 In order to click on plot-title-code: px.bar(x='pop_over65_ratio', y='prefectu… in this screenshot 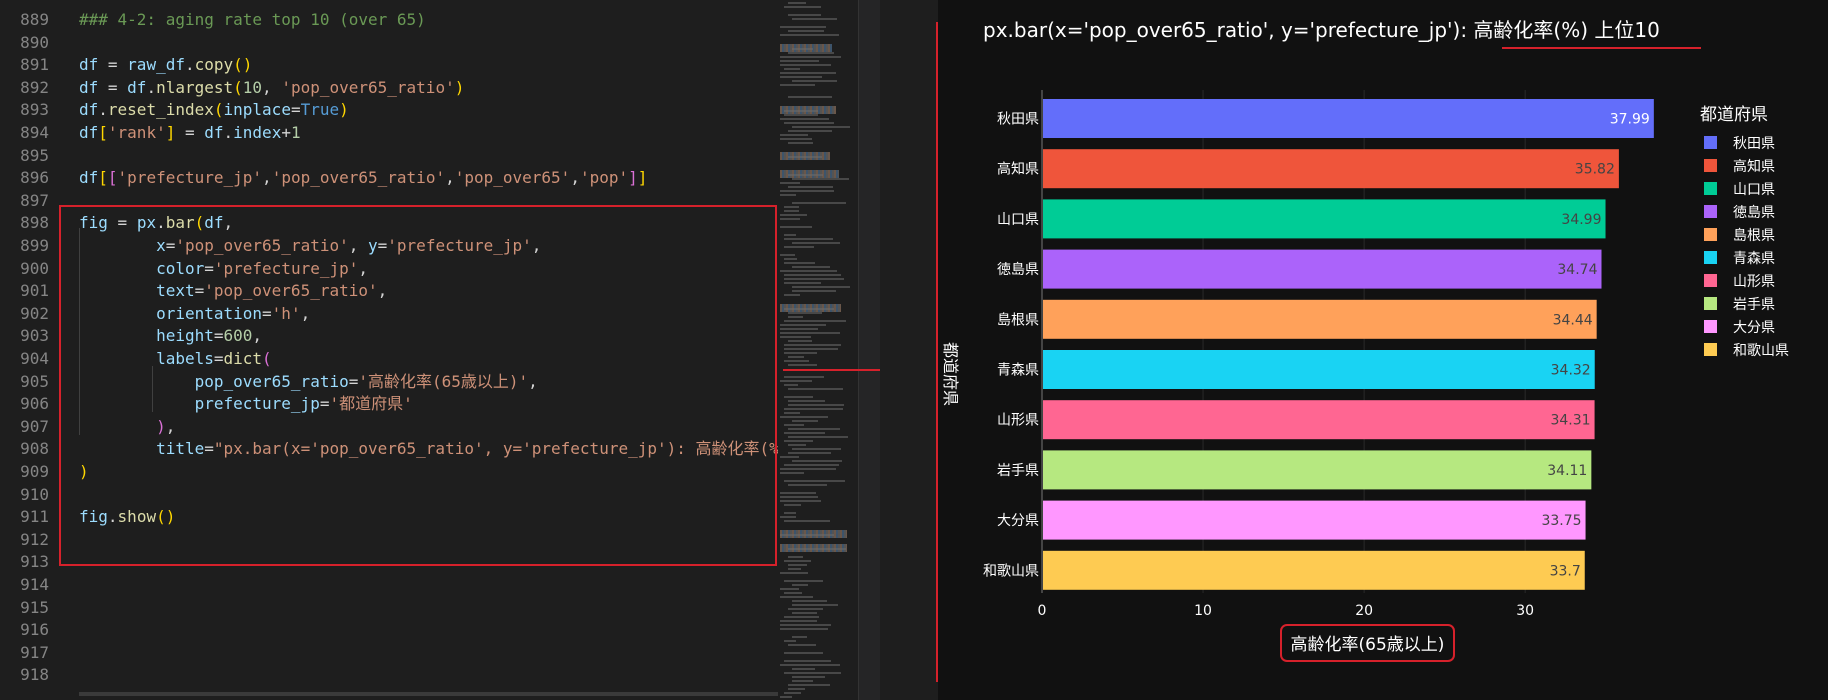, I will do `click(1228, 30)`.